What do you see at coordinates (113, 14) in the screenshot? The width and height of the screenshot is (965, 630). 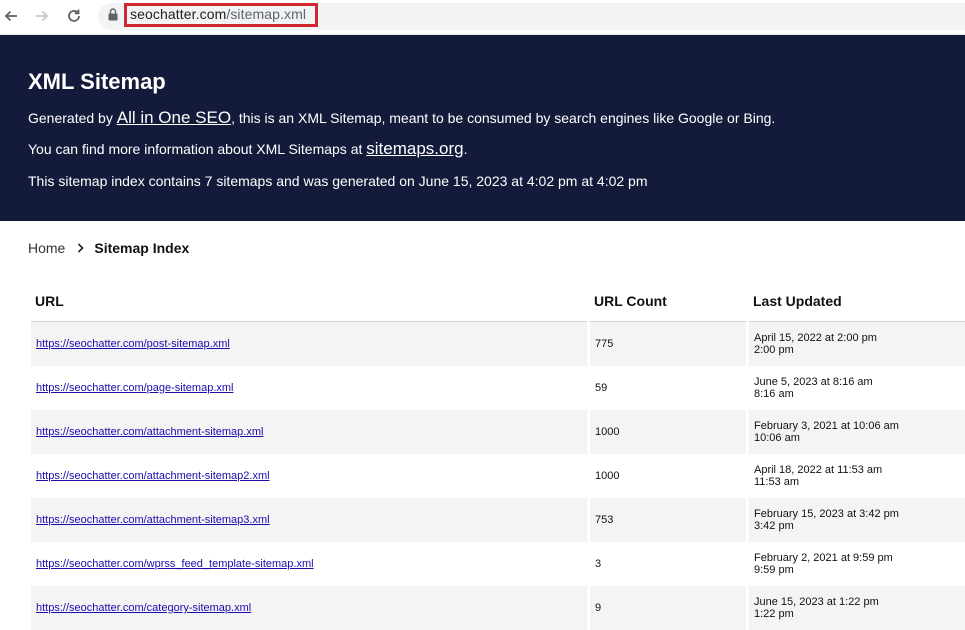 I see `lock-icon` at bounding box center [113, 14].